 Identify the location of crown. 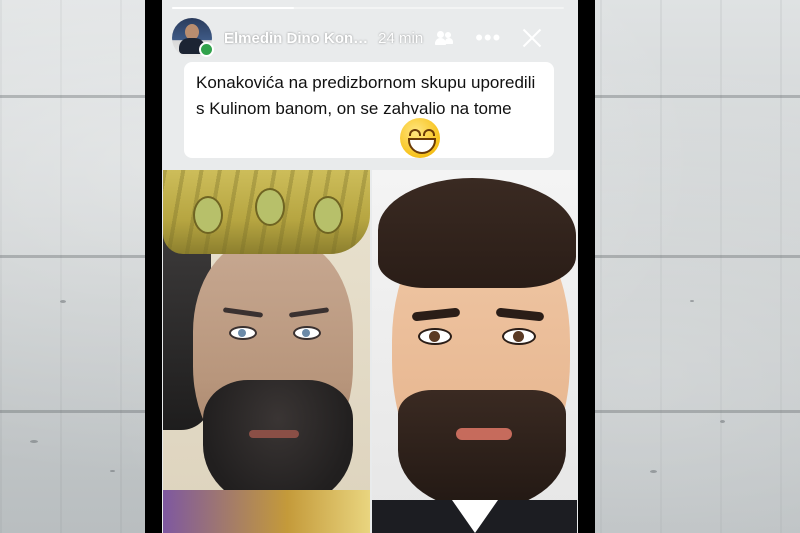
(266, 212).